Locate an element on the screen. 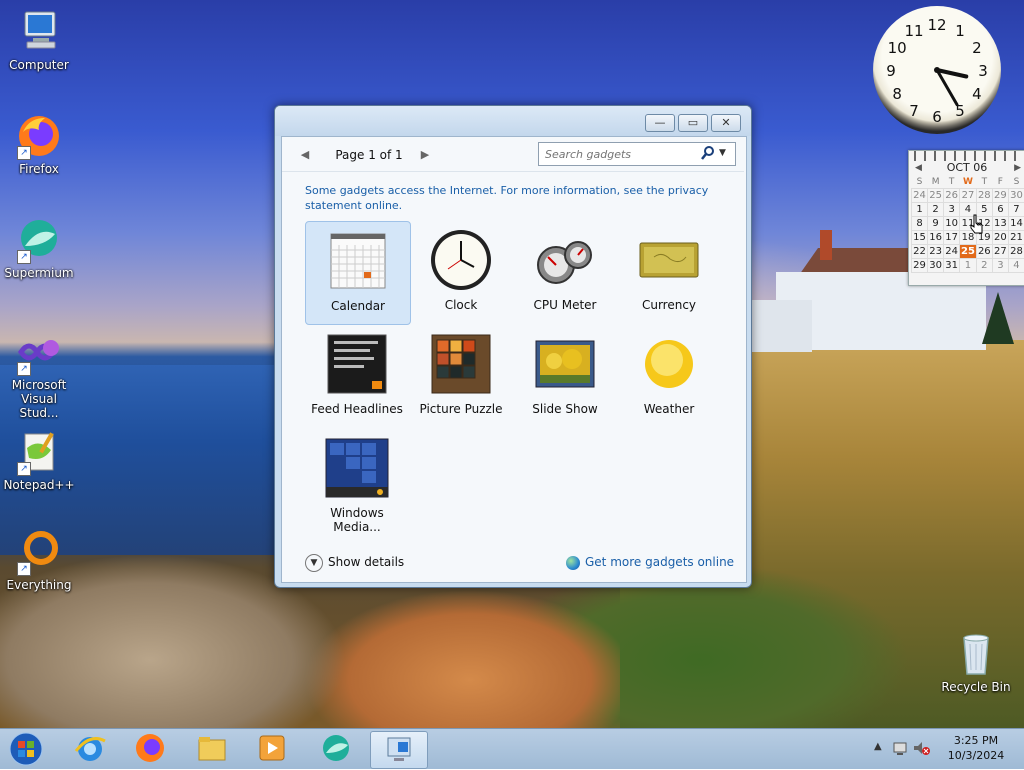  next-page-button: ▶ is located at coordinates (425, 155).